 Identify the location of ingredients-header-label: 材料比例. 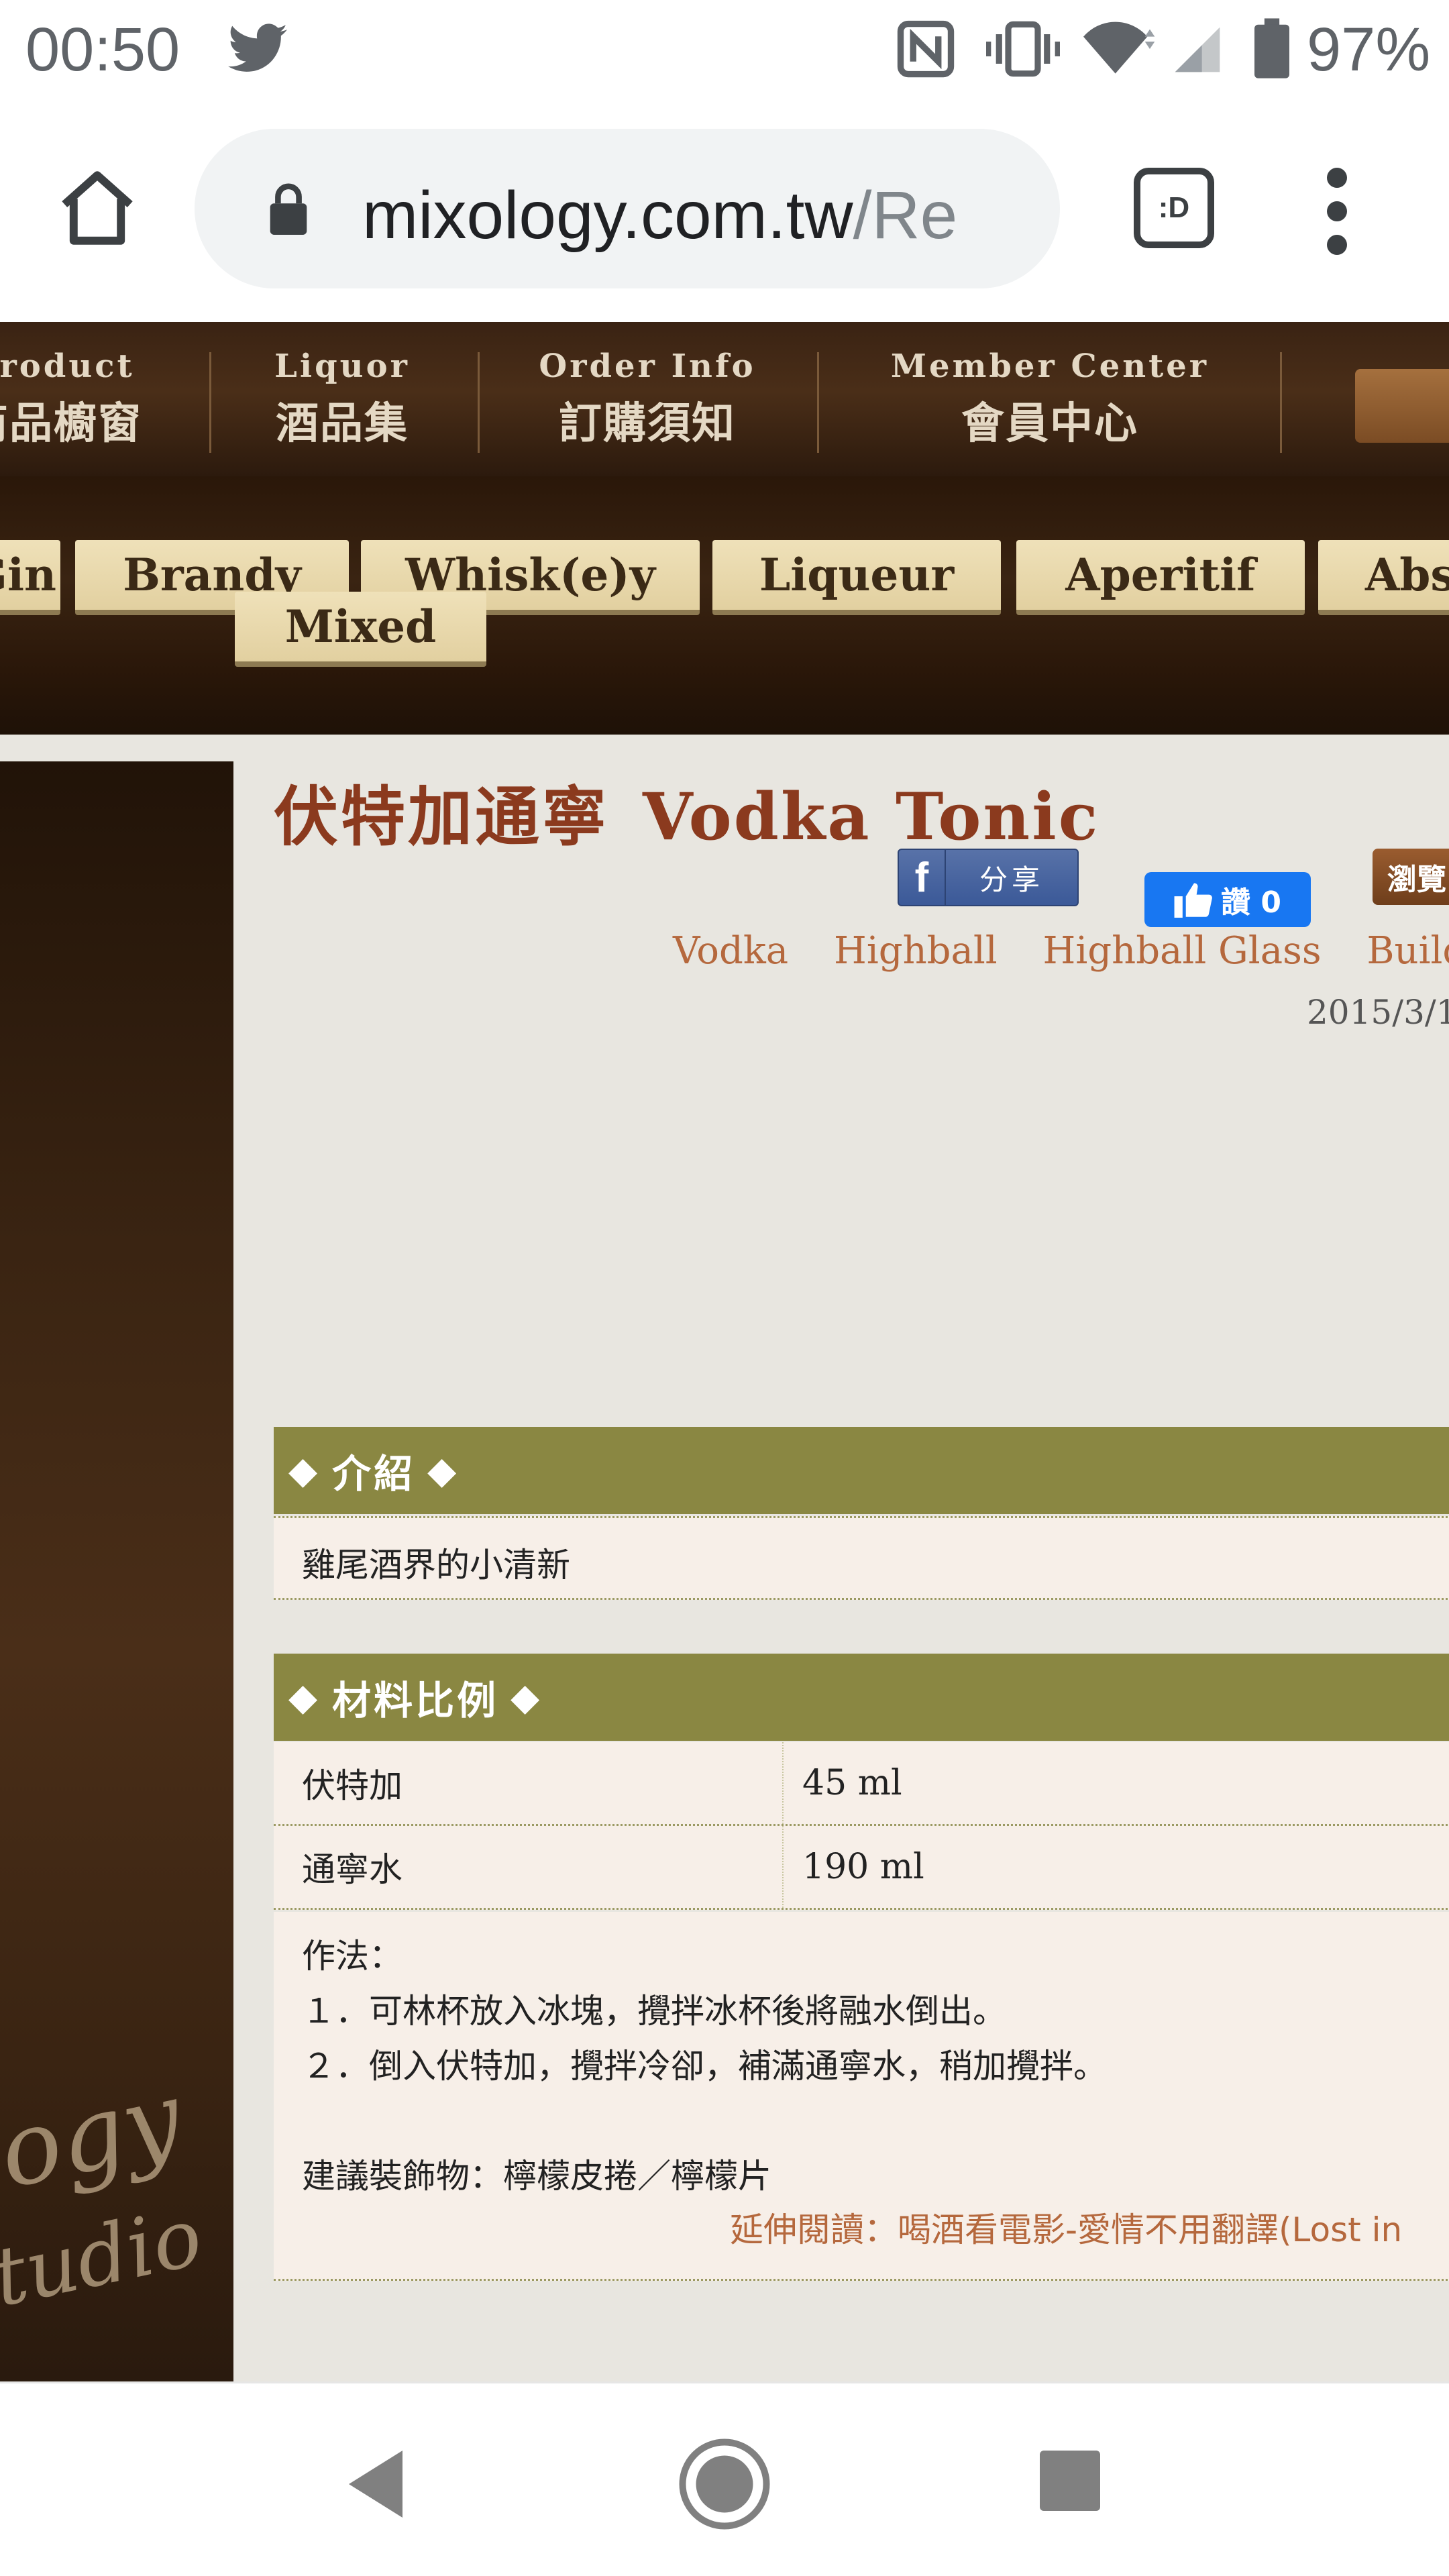
(415, 1700).